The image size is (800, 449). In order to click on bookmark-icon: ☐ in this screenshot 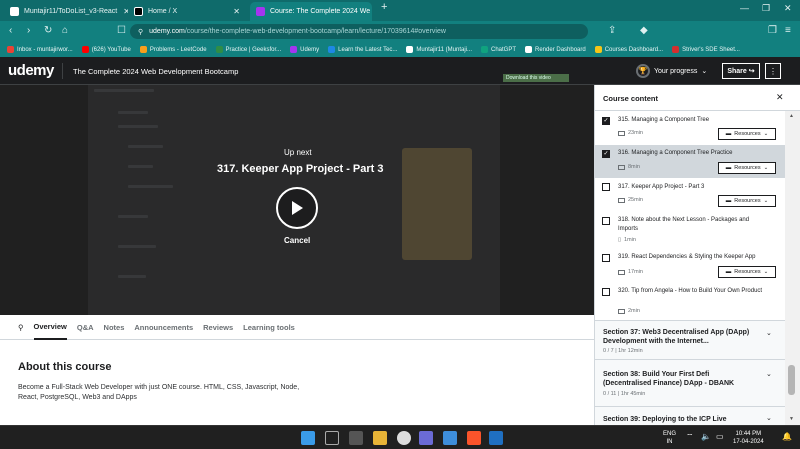, I will do `click(121, 30)`.